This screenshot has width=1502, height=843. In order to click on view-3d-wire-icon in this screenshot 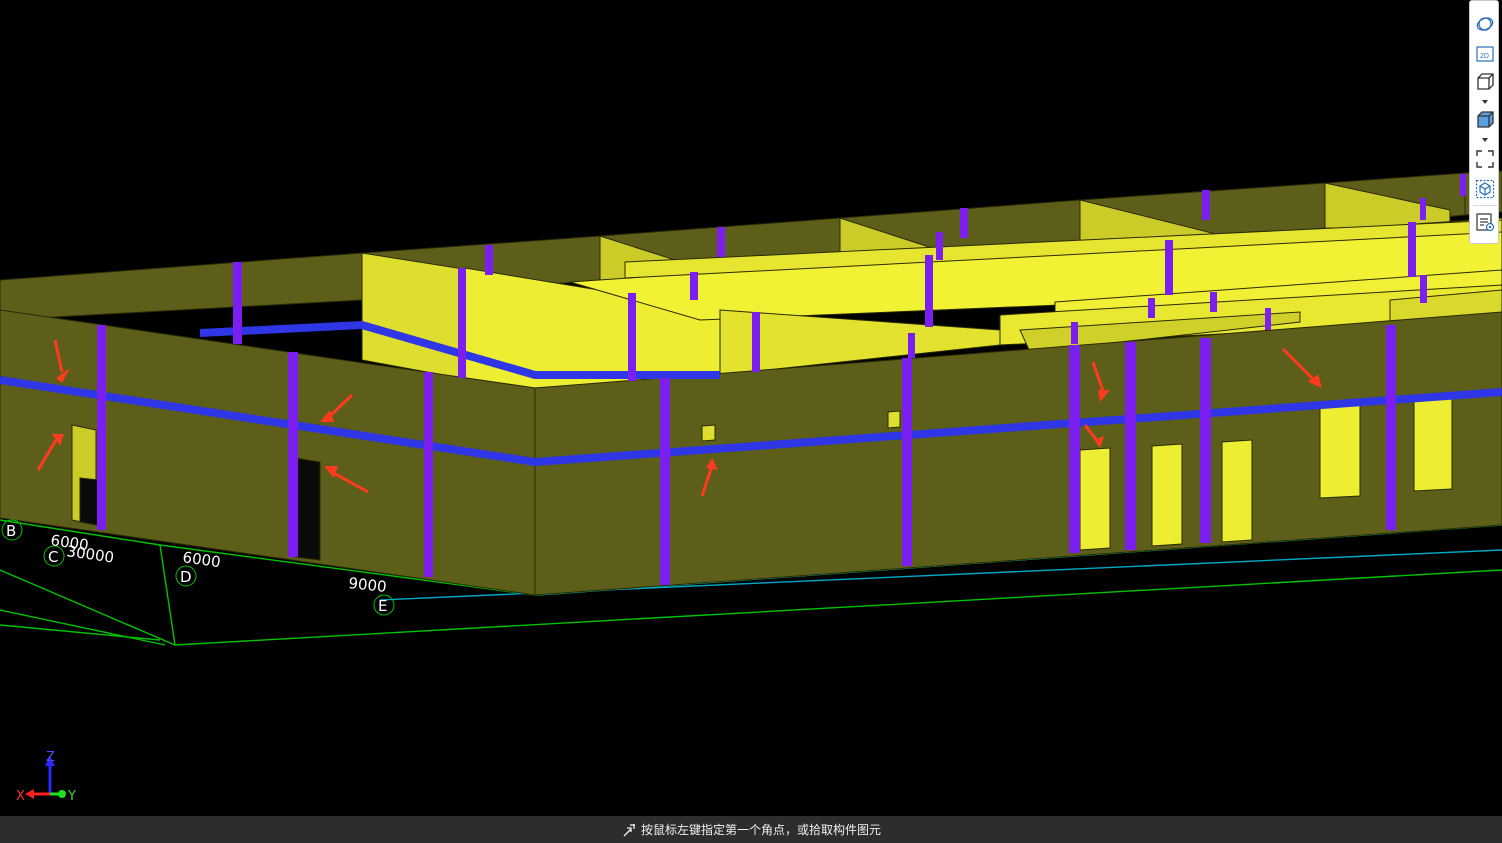, I will do `click(1485, 82)`.